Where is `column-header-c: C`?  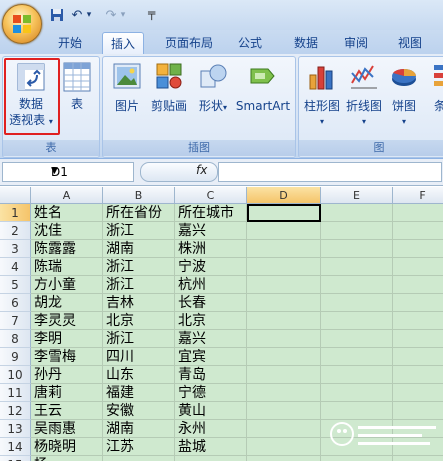
column-header-c: C is located at coordinates (211, 195).